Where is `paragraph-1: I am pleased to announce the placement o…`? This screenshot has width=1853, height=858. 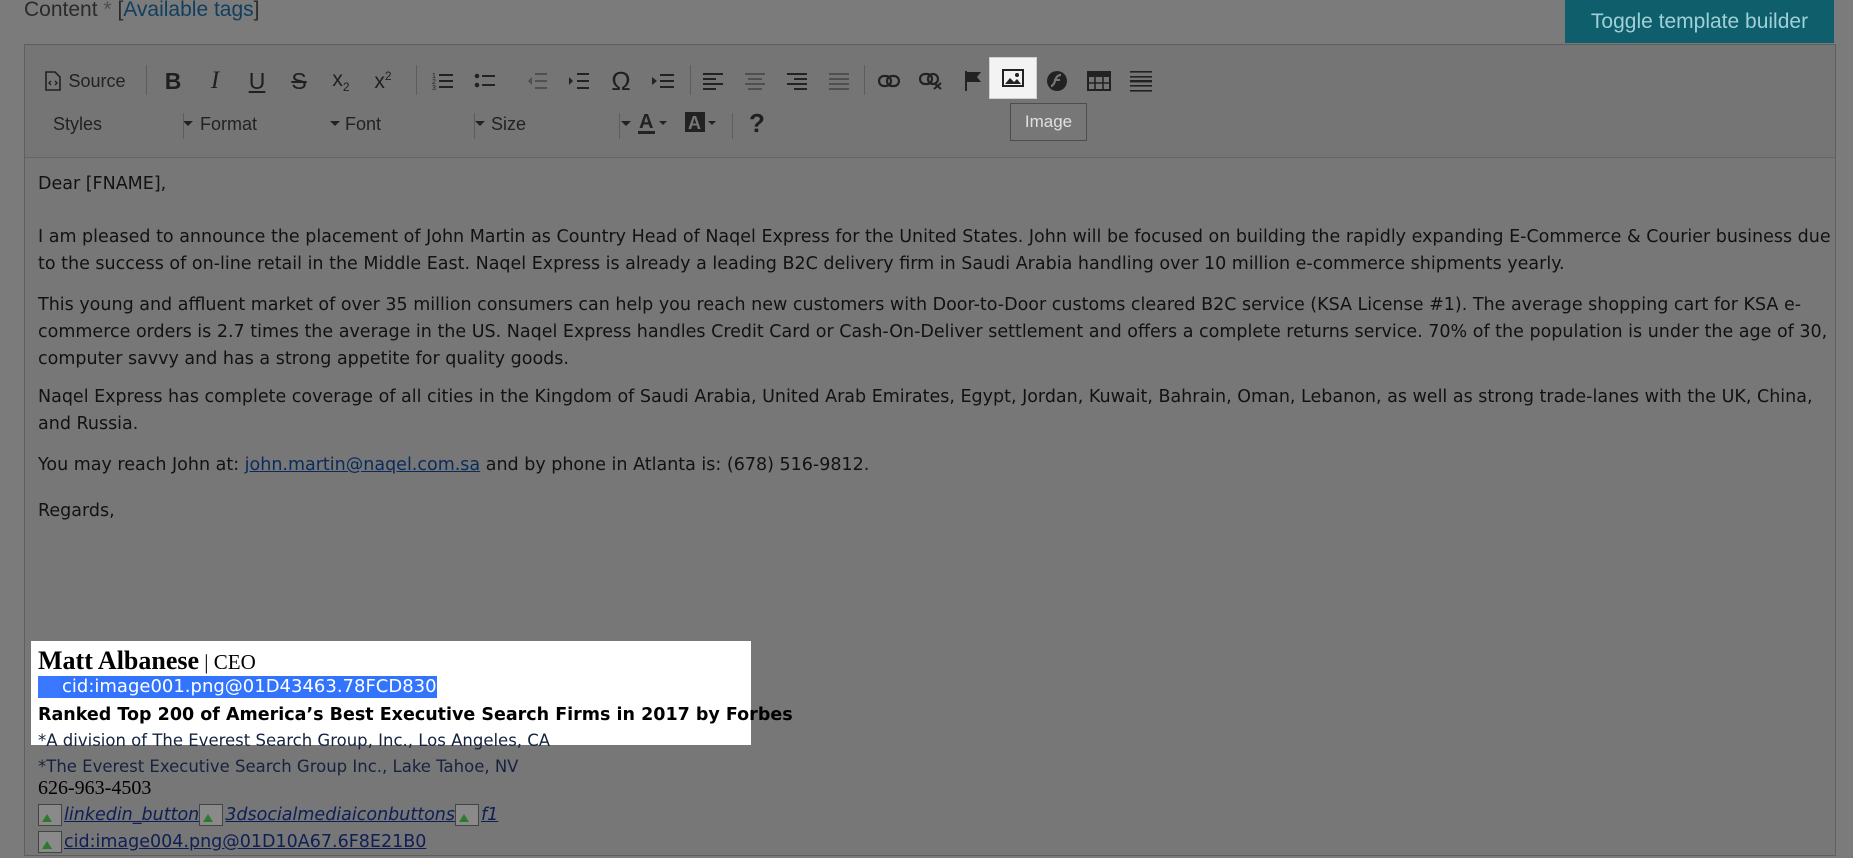
paragraph-1: I am pleased to announce the placement o… is located at coordinates (934, 250).